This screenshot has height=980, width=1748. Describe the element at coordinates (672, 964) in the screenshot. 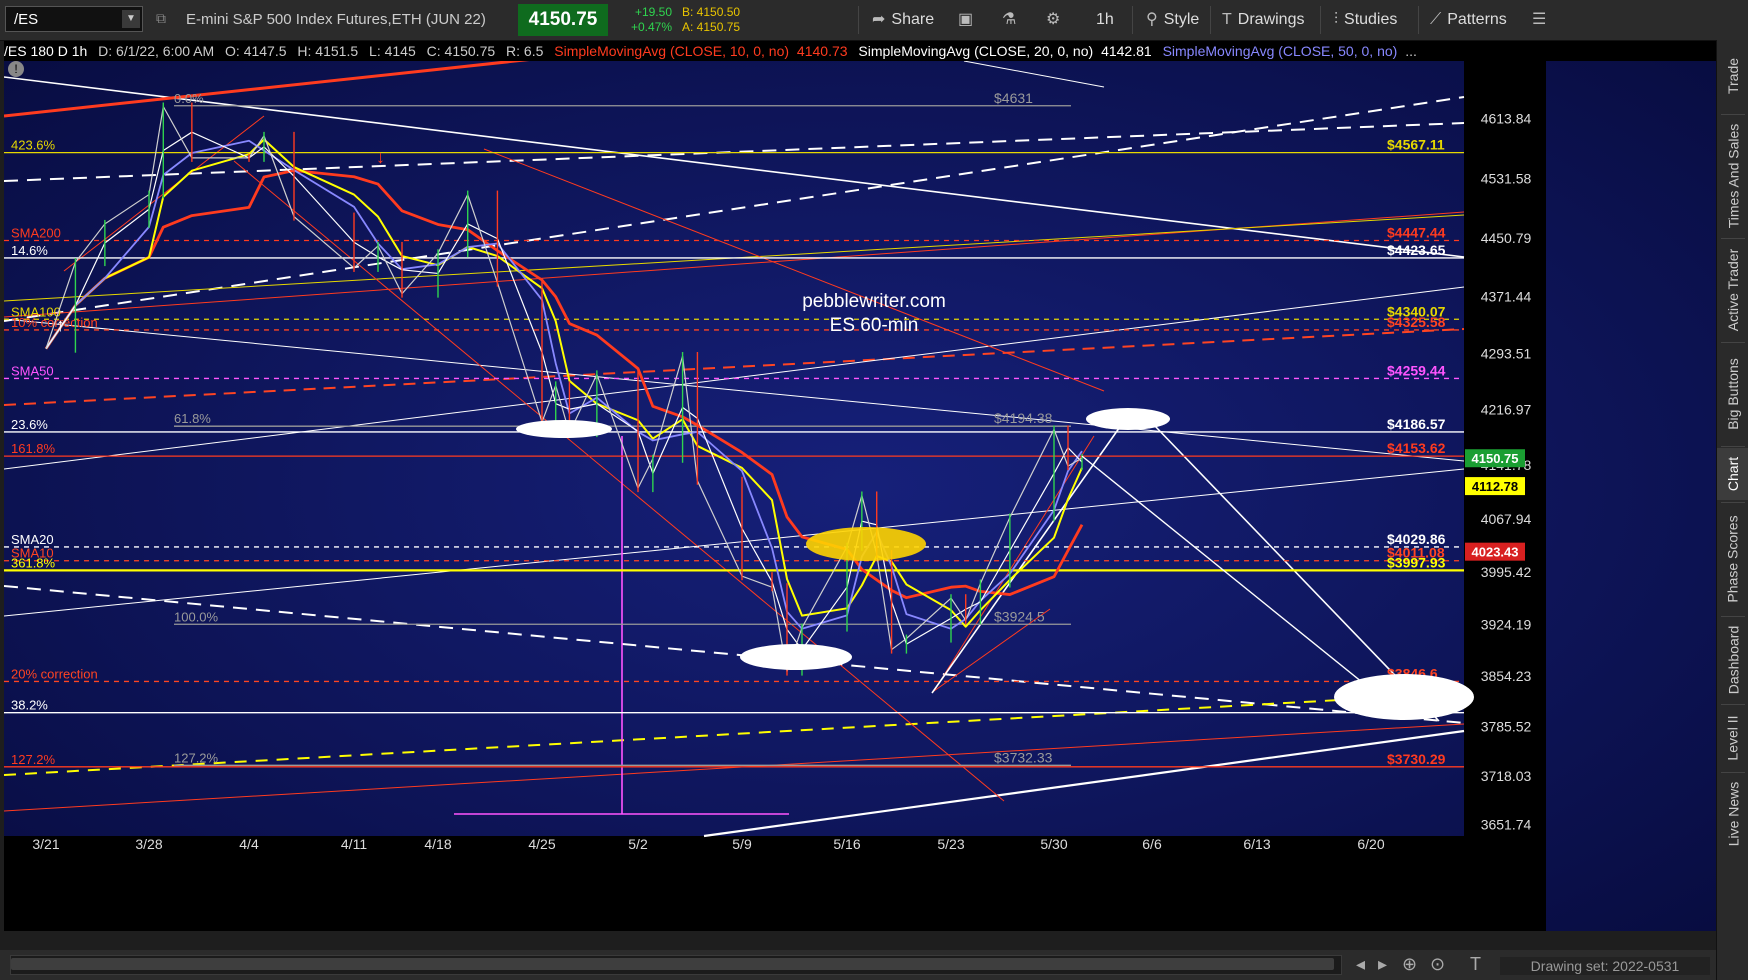

I see `scrollbar-thumb` at that location.